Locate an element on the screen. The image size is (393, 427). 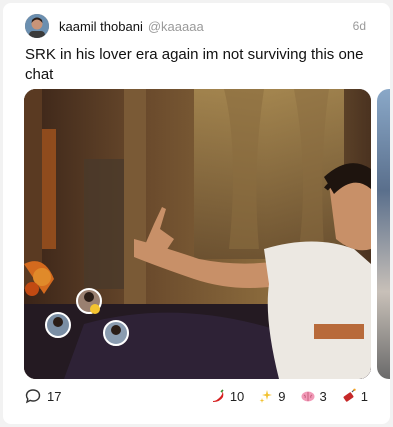
firecracker-reaction: 1 is located at coordinates (354, 396).